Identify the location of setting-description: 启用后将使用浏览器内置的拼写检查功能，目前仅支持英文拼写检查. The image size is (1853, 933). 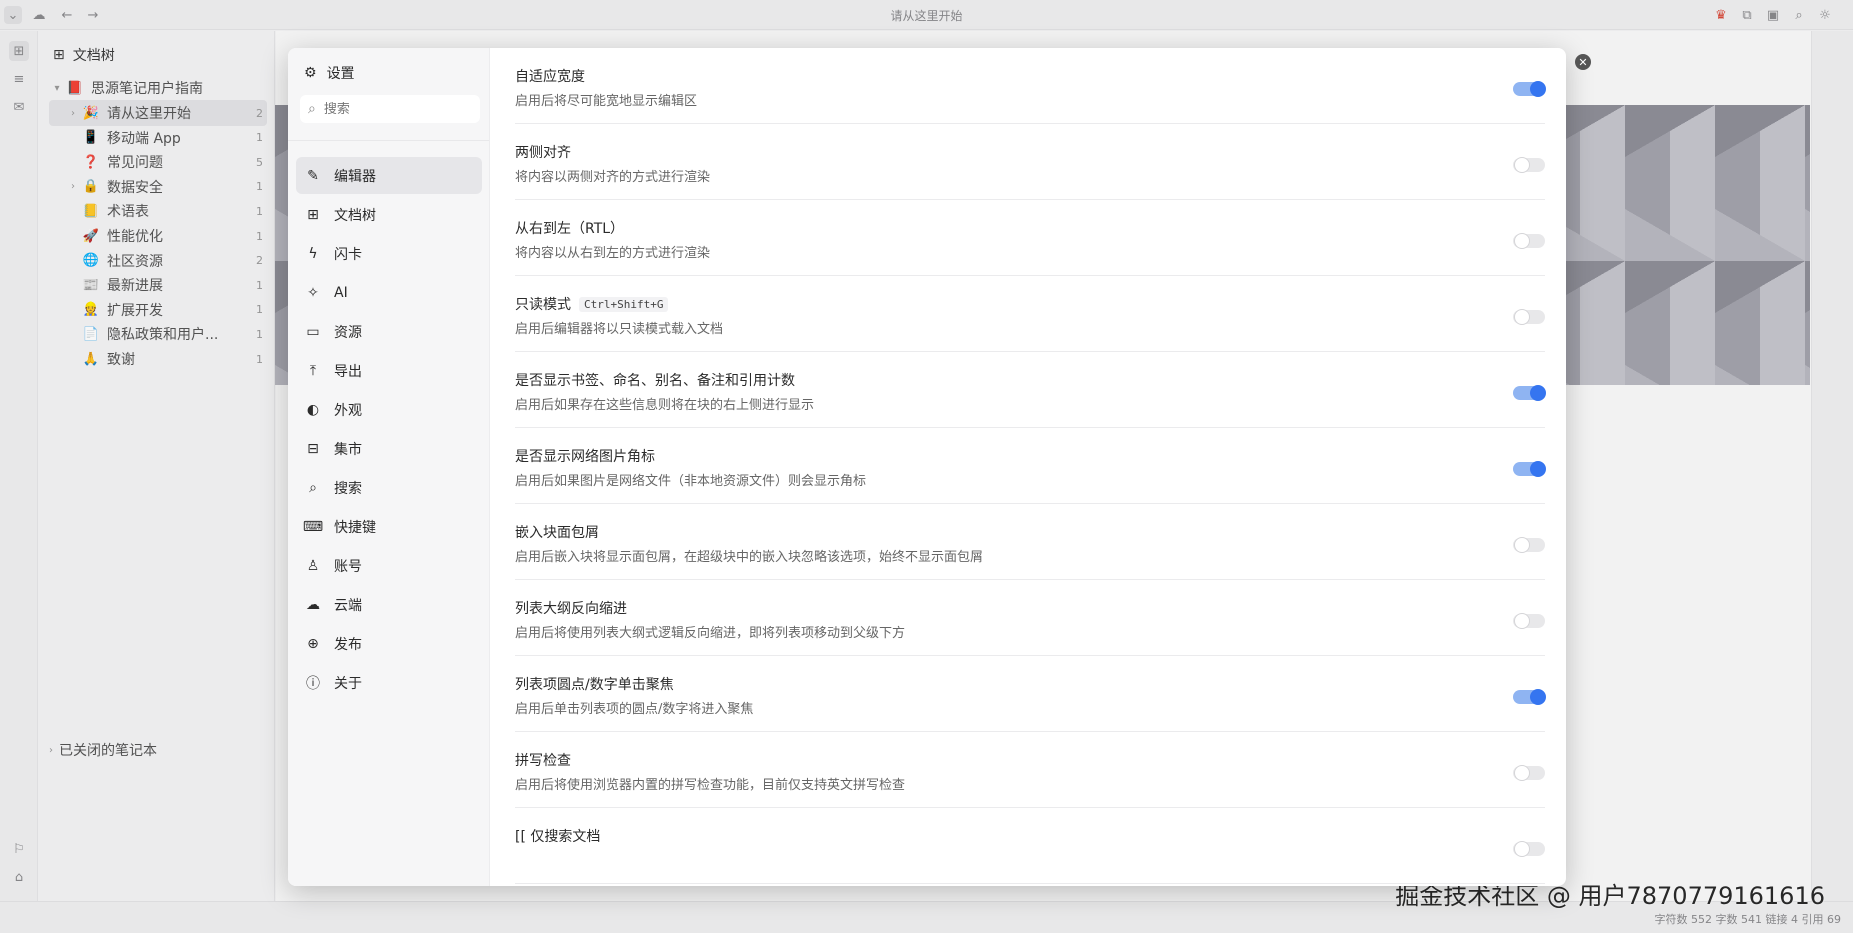
(710, 785).